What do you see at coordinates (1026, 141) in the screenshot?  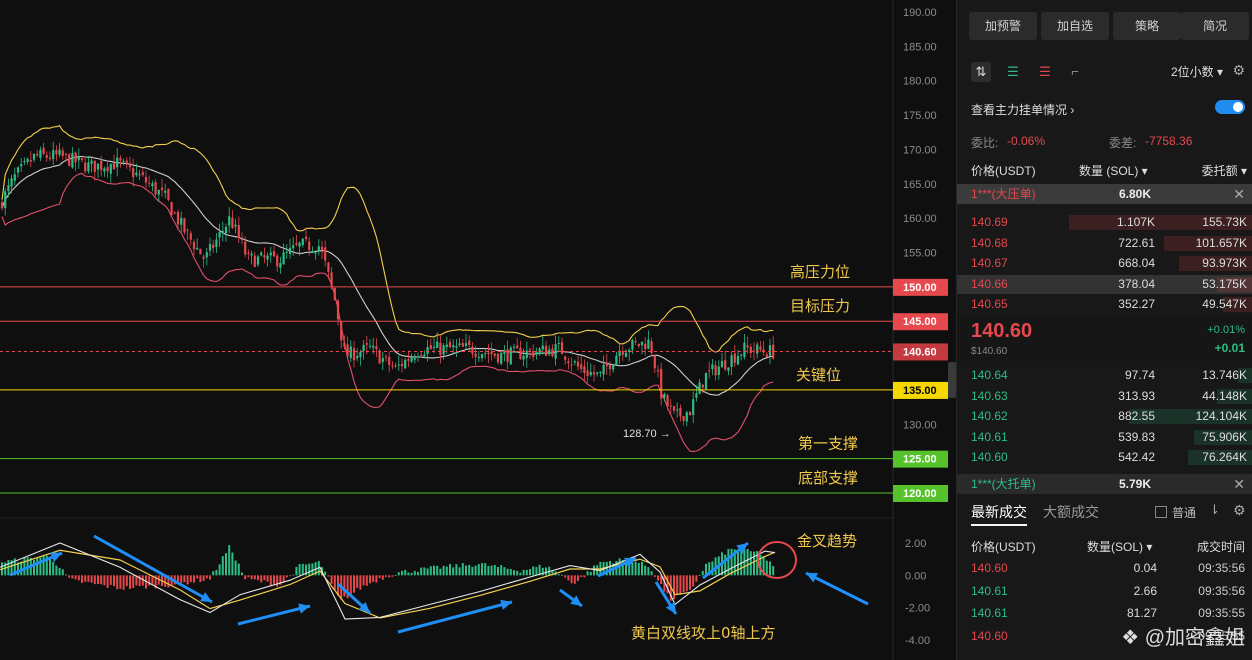 I see `weibi-value: -0.06%` at bounding box center [1026, 141].